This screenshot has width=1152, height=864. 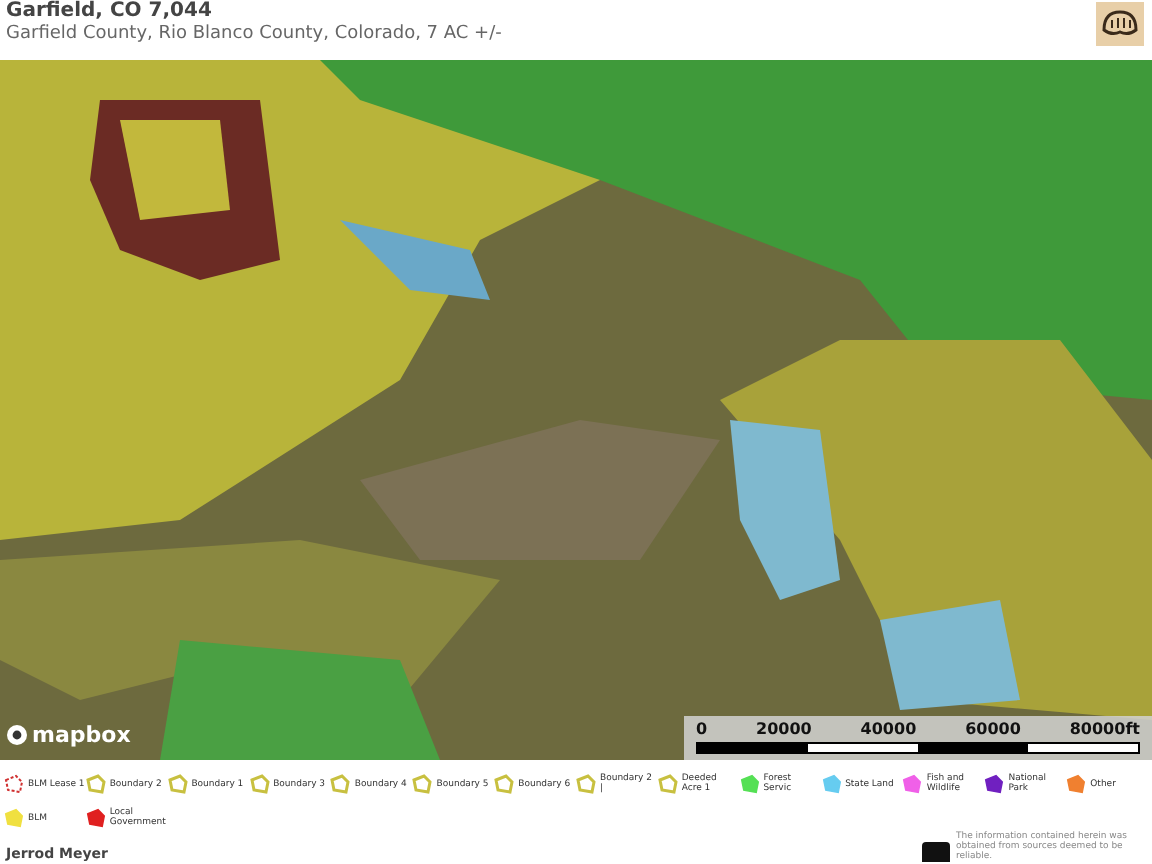 I want to click on scale-label: 80000ft, so click(x=1104, y=729).